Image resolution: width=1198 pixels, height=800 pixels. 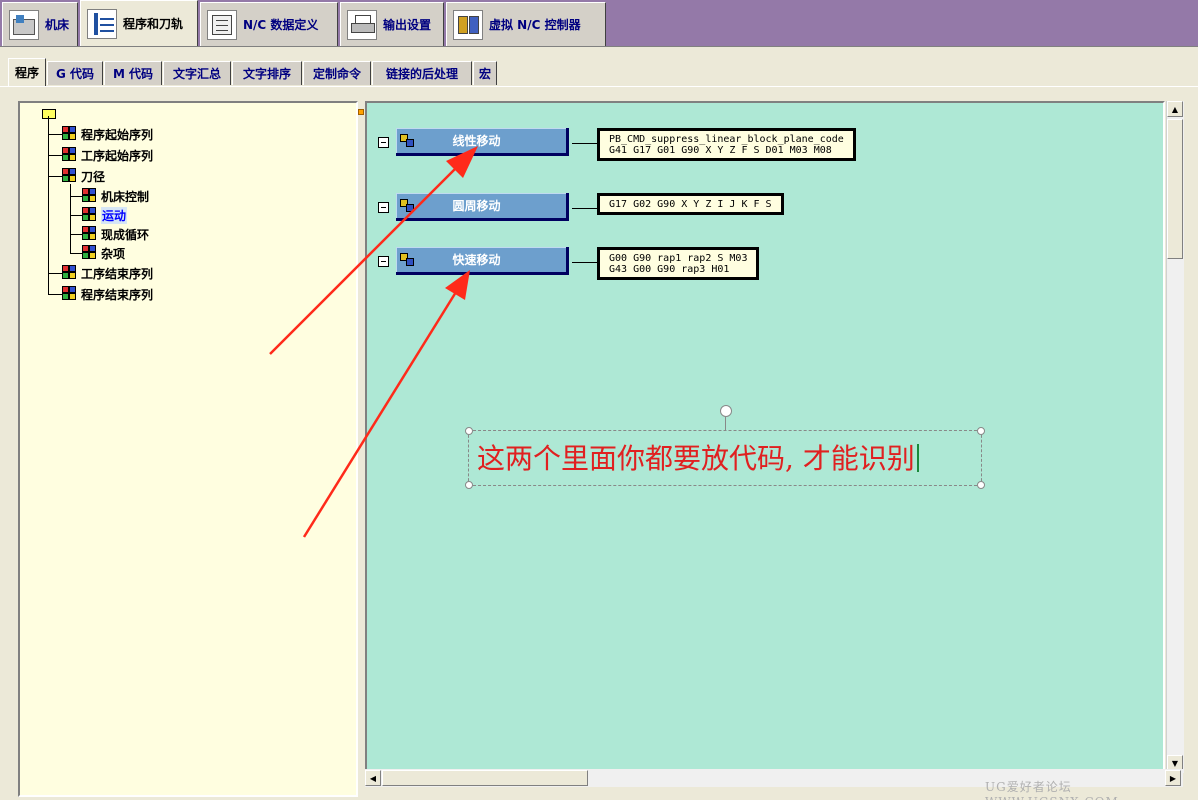 What do you see at coordinates (468, 24) in the screenshot?
I see `virtual-controller-icon` at bounding box center [468, 24].